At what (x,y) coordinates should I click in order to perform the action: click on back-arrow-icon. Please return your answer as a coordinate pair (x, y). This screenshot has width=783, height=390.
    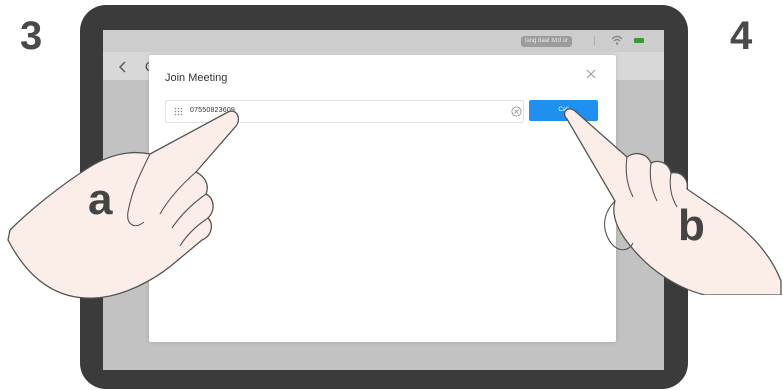
    Looking at the image, I should click on (123, 67).